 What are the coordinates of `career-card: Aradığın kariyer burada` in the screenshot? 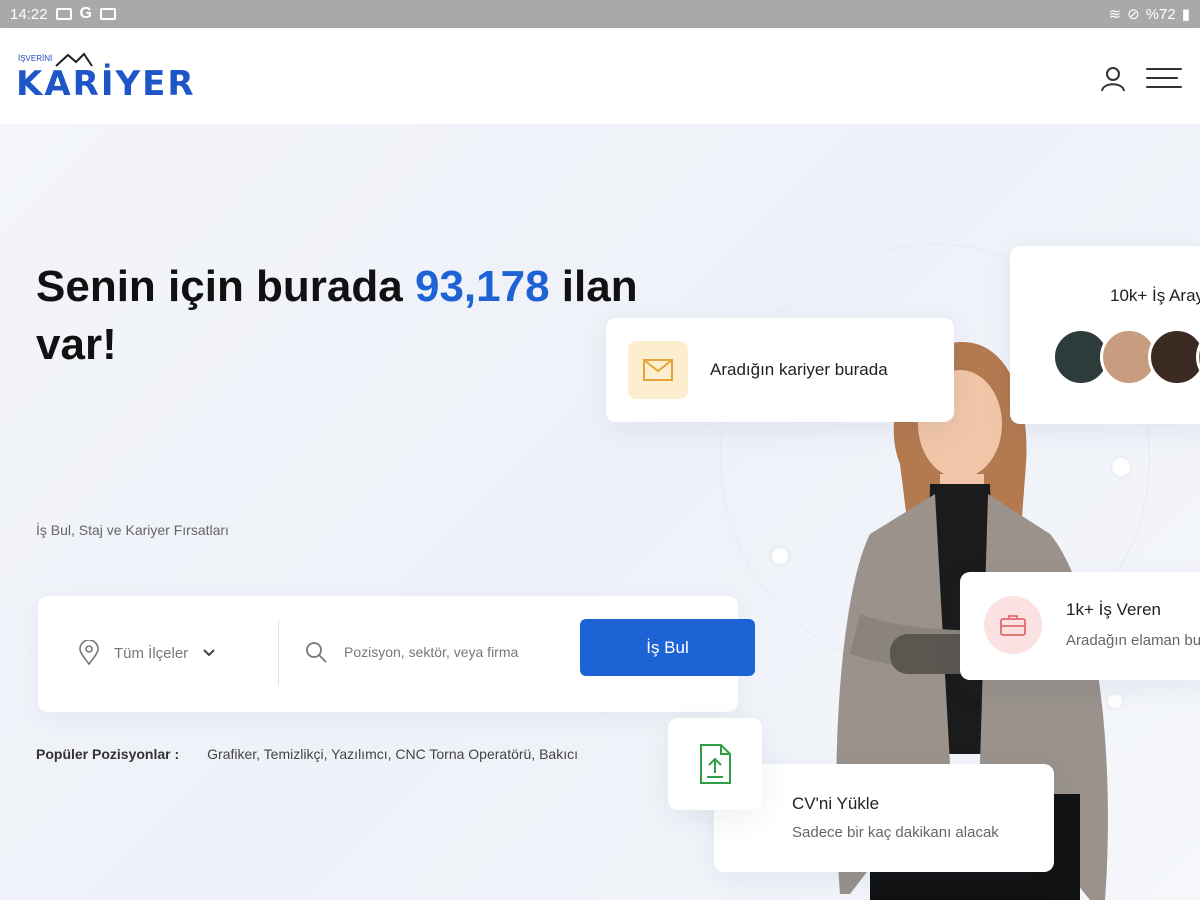 It's located at (780, 370).